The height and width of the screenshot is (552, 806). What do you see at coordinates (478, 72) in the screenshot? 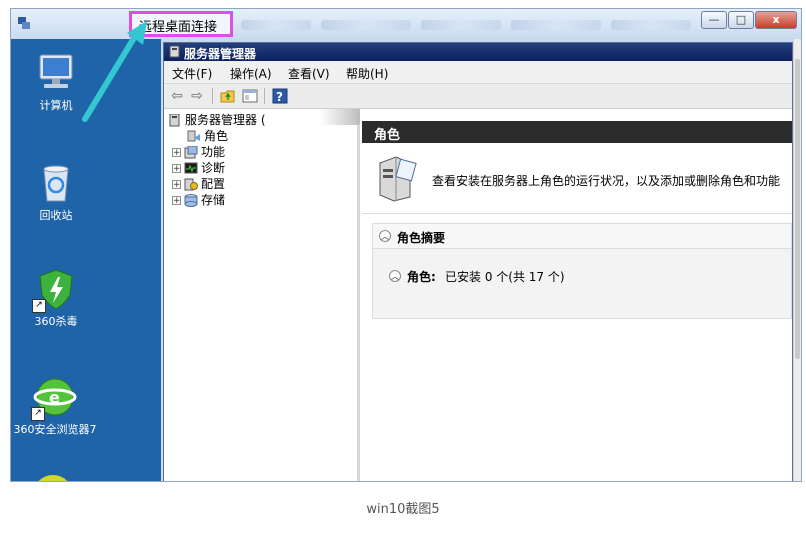
I see `menu-bar: 文件(F) 操作(A) 查看(V) 帮助(H)` at bounding box center [478, 72].